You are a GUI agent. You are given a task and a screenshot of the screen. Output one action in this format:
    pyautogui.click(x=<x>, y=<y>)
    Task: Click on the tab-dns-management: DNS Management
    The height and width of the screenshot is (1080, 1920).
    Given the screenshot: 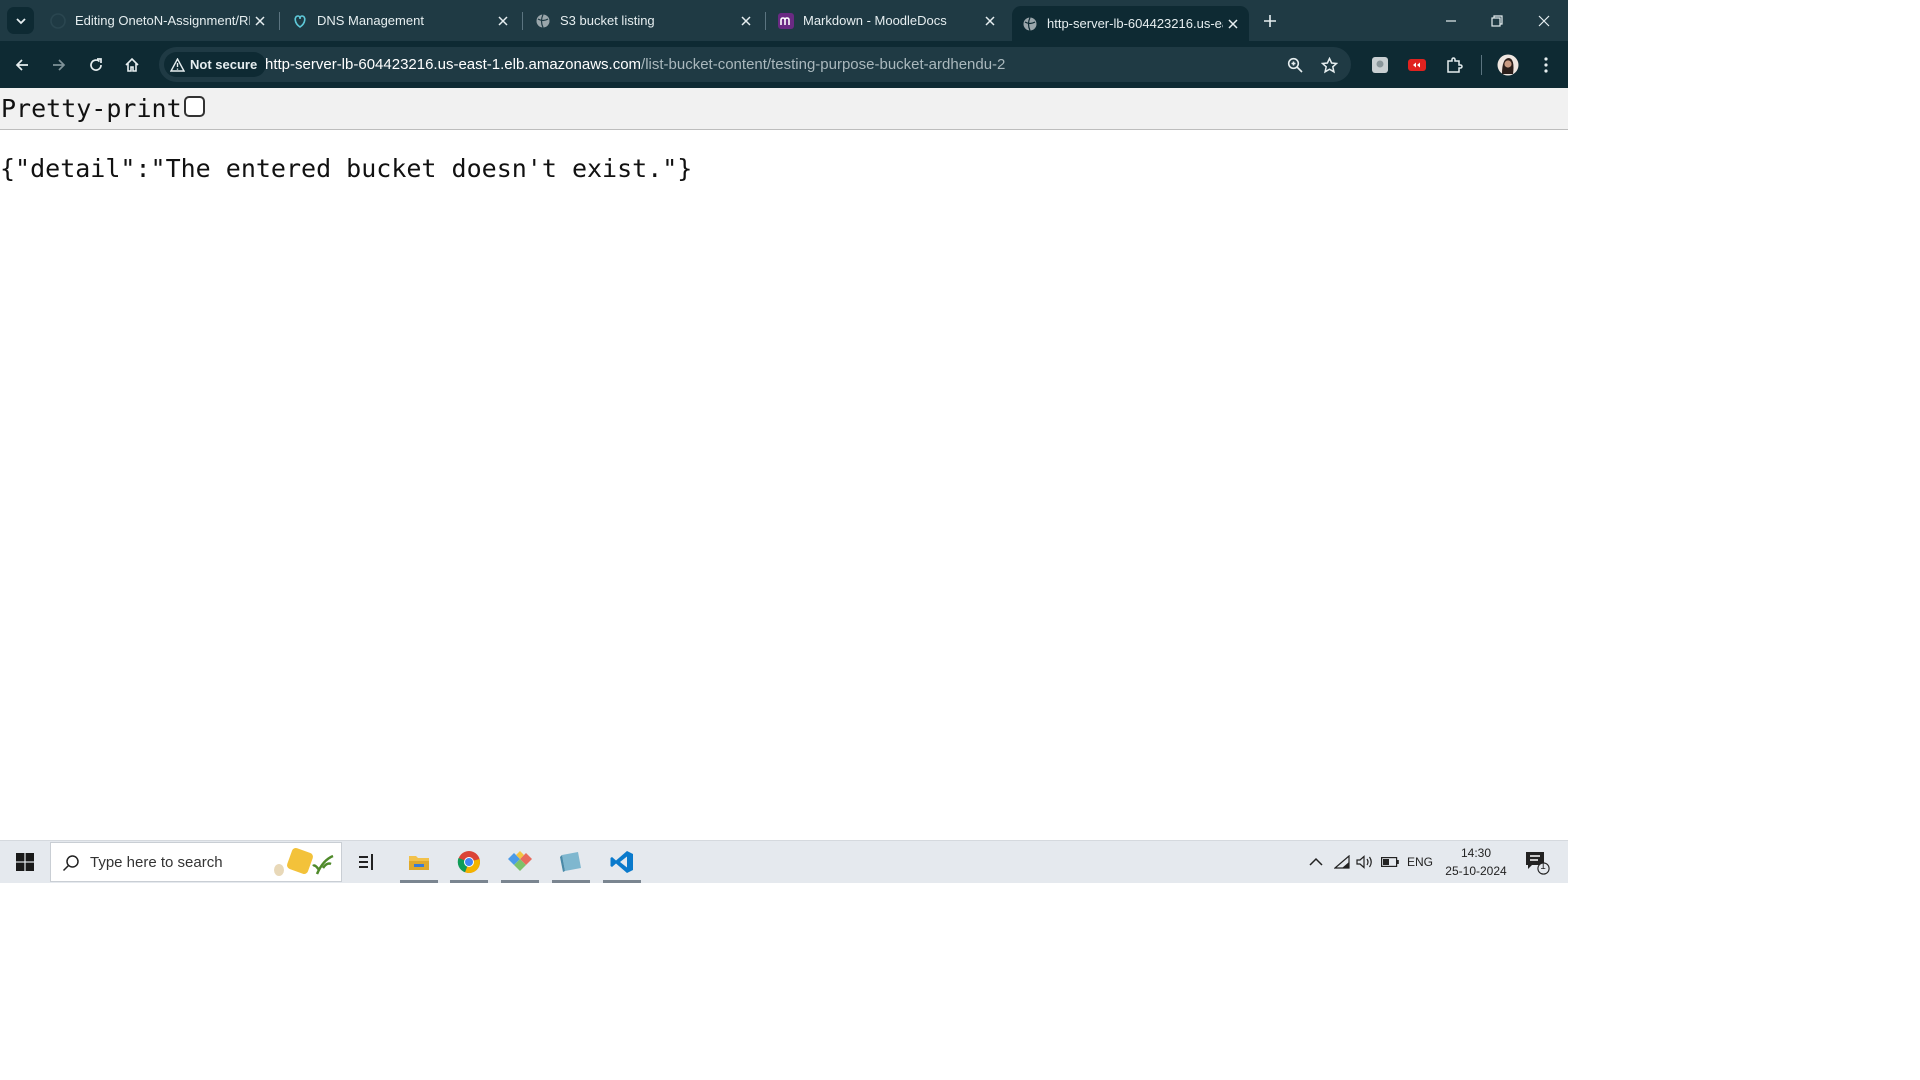 What is the action you would take?
    pyautogui.click(x=400, y=20)
    